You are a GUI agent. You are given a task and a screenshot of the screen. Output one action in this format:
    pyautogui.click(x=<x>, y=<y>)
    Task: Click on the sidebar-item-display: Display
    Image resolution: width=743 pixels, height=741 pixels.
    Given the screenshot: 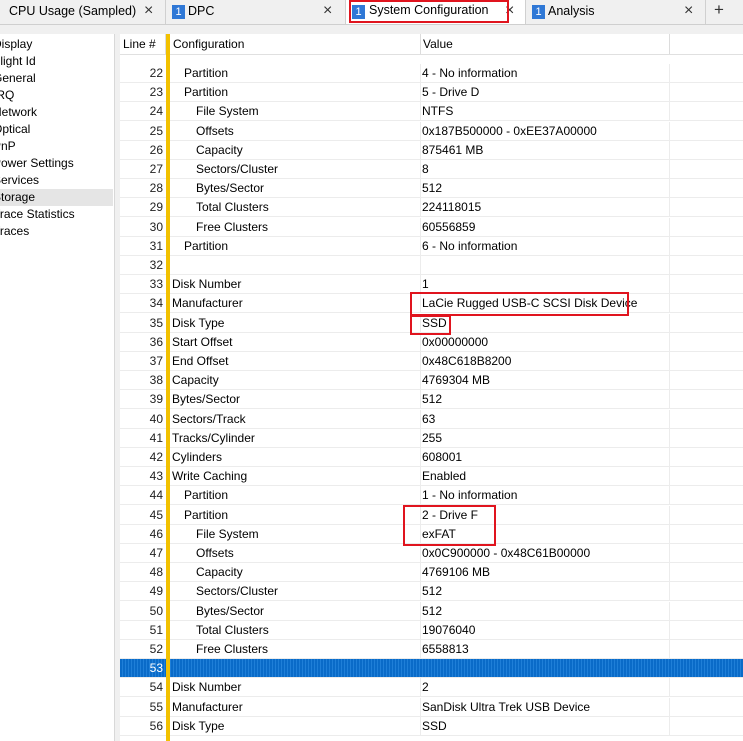 What is the action you would take?
    pyautogui.click(x=56, y=44)
    